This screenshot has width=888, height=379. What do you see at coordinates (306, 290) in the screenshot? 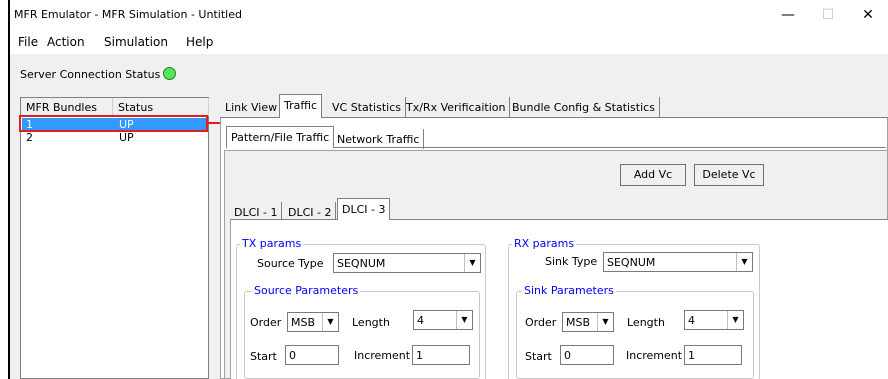
I see `source-parameters-label: Source Parameters` at bounding box center [306, 290].